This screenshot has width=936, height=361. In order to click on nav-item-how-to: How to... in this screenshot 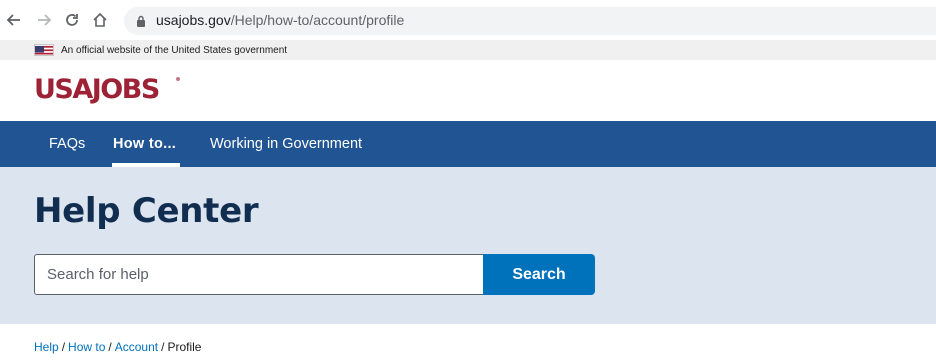, I will do `click(144, 144)`.